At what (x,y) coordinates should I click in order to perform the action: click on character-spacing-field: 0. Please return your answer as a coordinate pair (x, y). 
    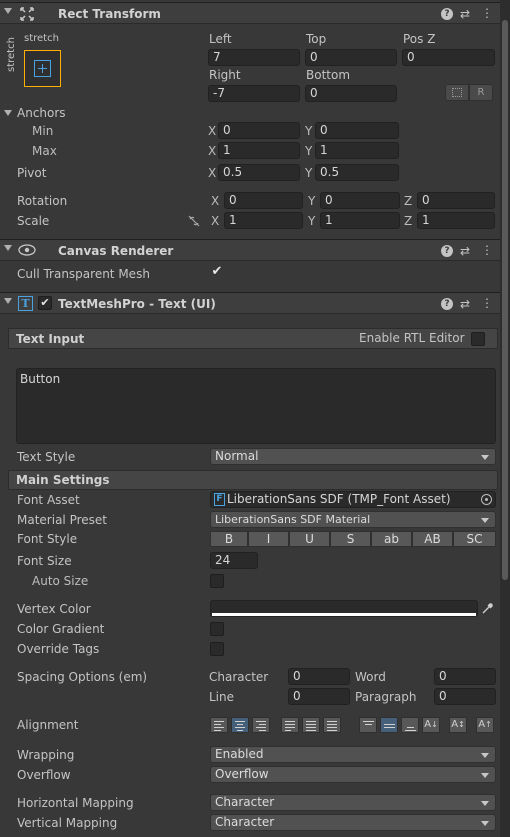
    Looking at the image, I should click on (319, 676).